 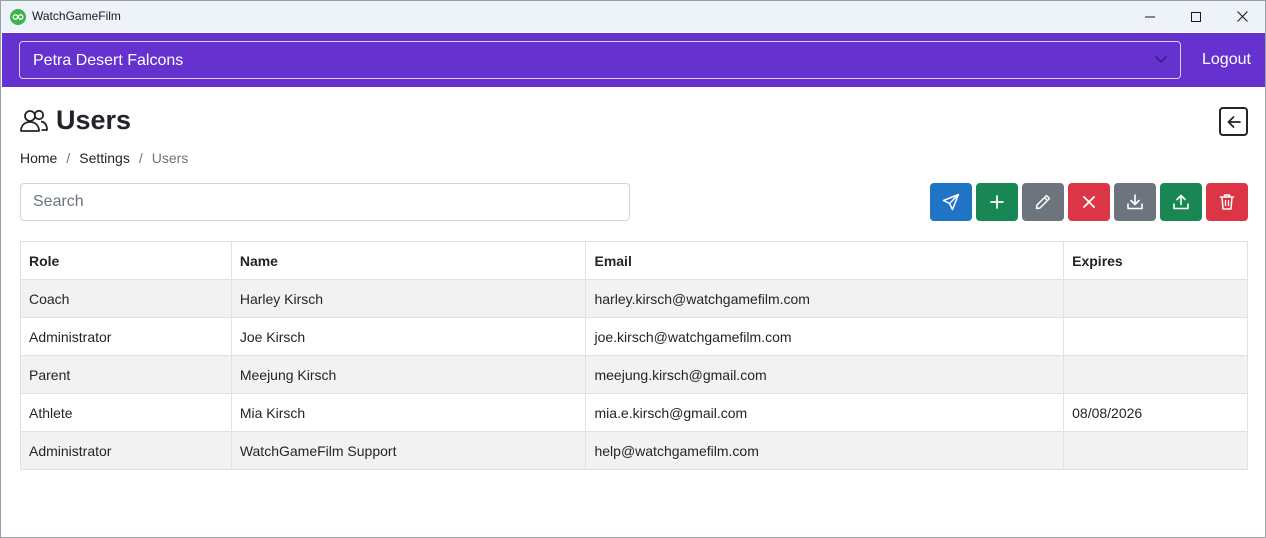 I want to click on team-select-value: Petra Desert Falcons, so click(x=108, y=60).